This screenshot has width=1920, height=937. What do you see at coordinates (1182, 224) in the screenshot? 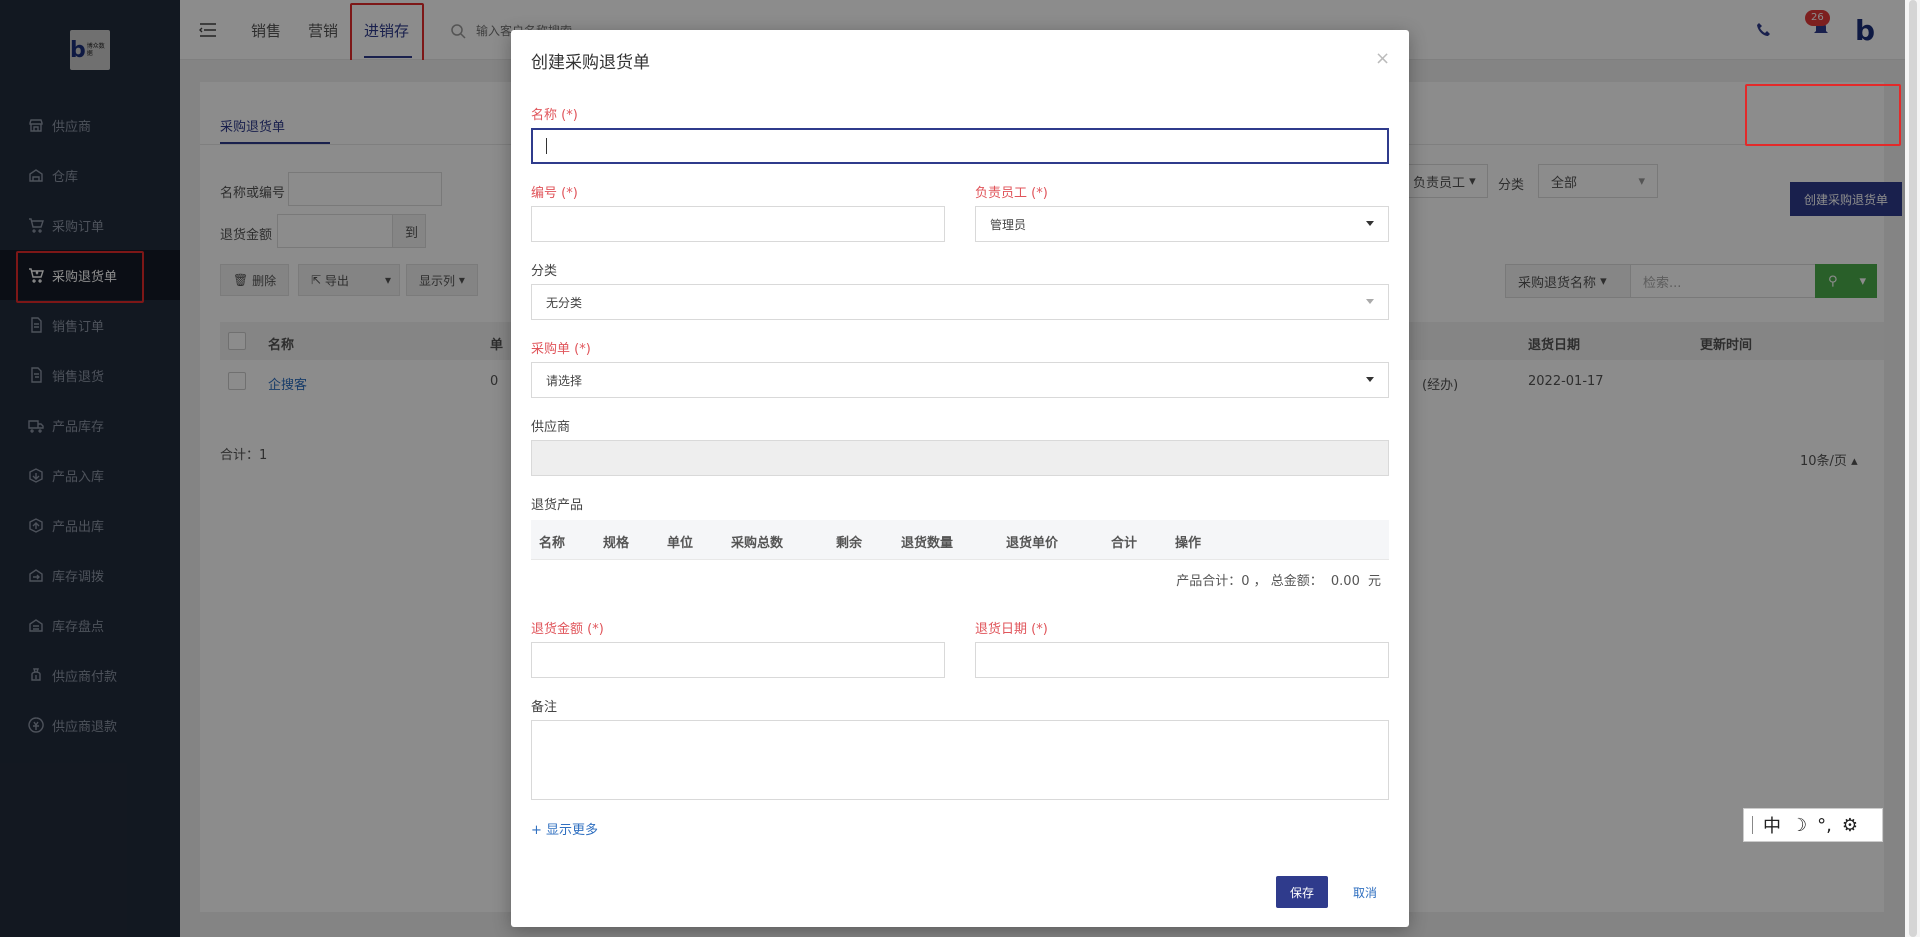
I see `employee-select: 管理员` at bounding box center [1182, 224].